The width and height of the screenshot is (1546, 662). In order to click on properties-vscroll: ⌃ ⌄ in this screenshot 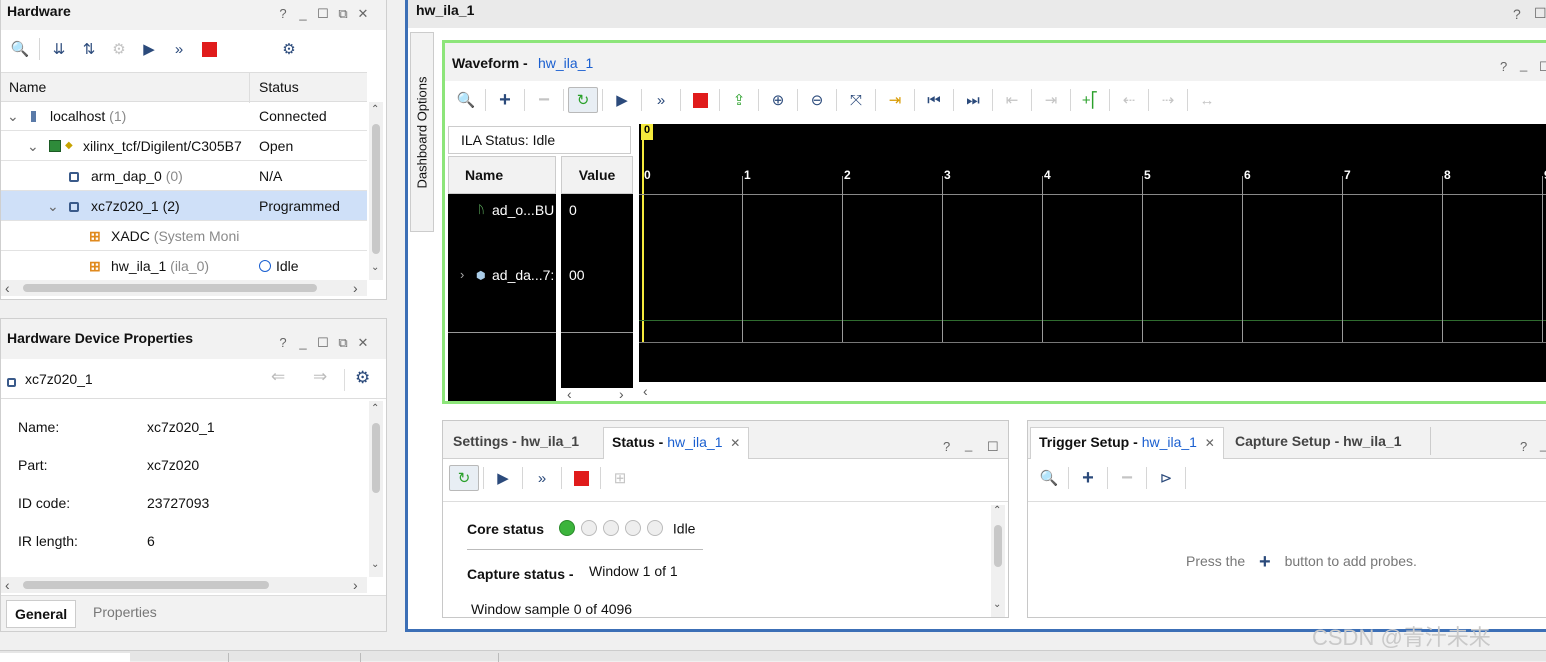, I will do `click(376, 489)`.